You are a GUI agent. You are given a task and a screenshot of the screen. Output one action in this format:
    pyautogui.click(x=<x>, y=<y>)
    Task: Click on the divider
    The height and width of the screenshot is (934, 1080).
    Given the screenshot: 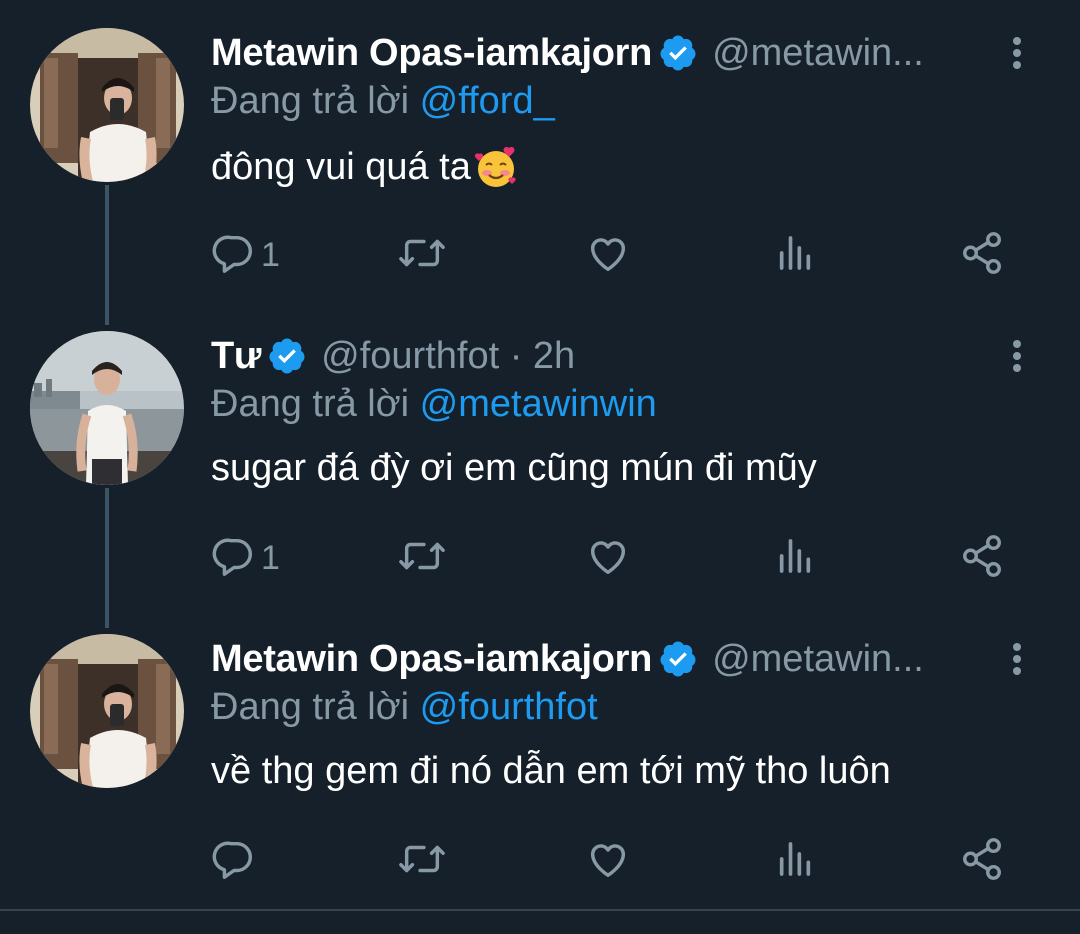 What is the action you would take?
    pyautogui.click(x=540, y=910)
    